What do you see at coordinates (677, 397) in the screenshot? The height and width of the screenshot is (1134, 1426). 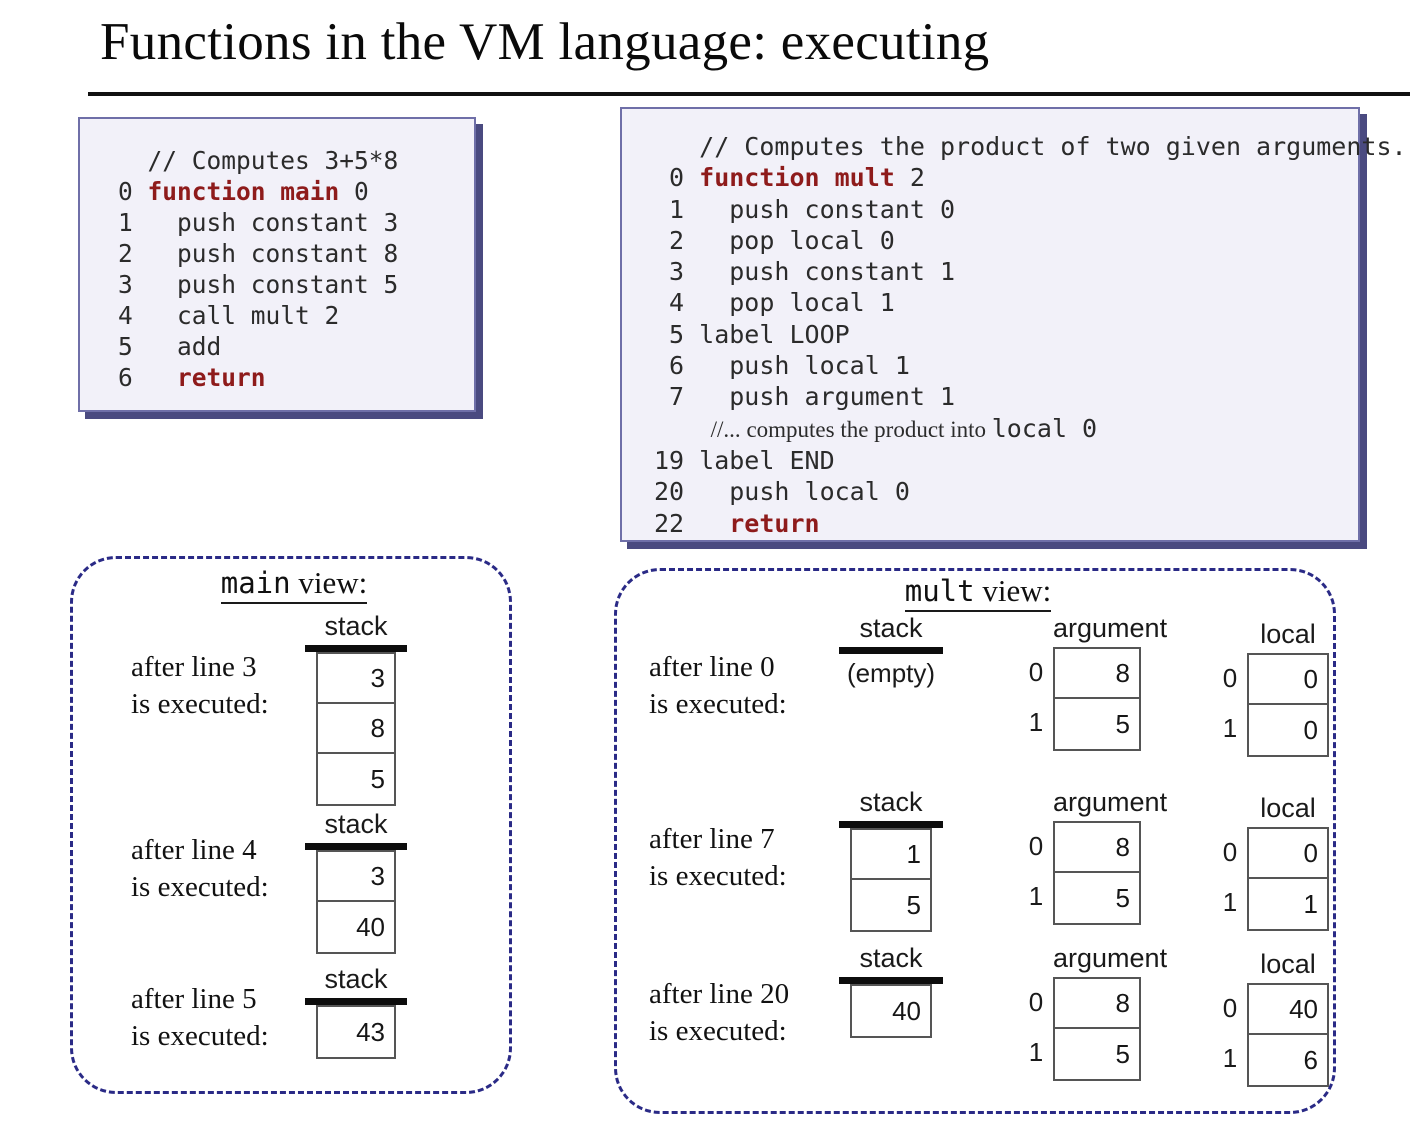 I see `code-line-number: 7` at bounding box center [677, 397].